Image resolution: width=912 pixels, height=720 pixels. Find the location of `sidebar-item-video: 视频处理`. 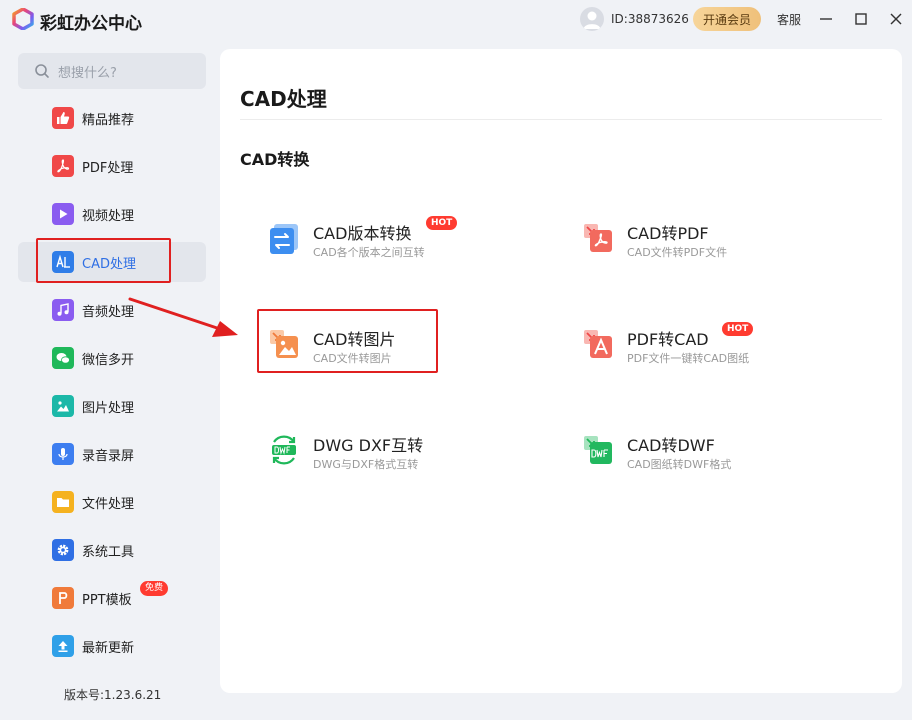

sidebar-item-video: 视频处理 is located at coordinates (112, 214).